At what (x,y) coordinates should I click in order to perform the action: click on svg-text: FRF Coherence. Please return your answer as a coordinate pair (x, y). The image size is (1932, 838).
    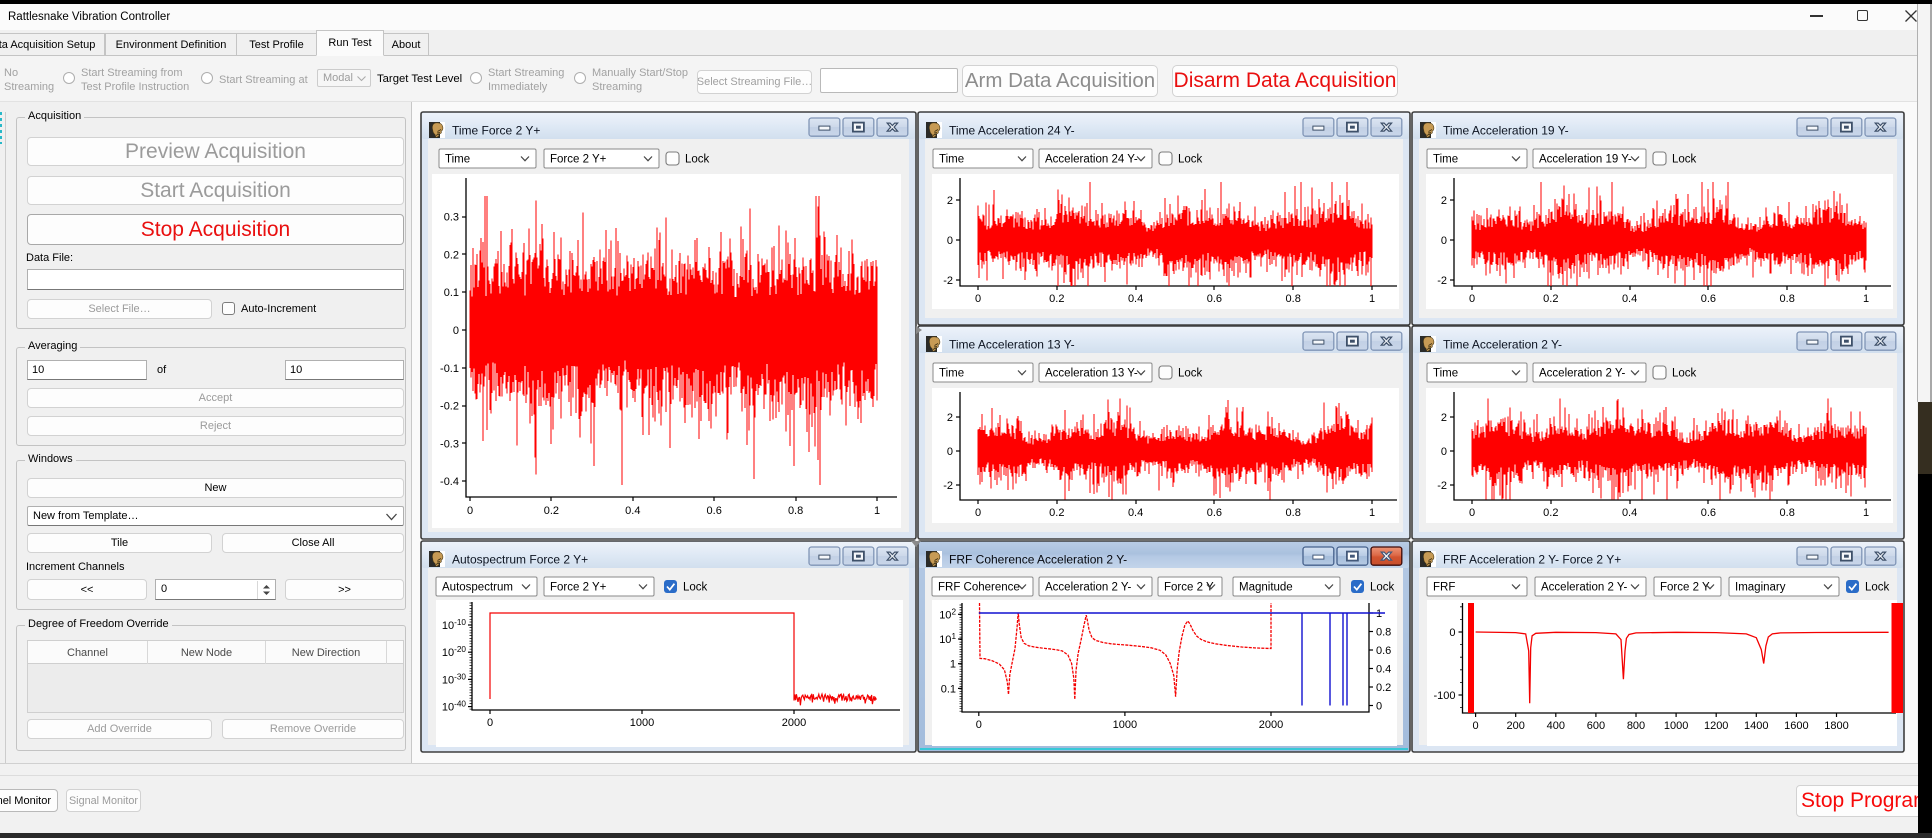
    Looking at the image, I should click on (979, 588).